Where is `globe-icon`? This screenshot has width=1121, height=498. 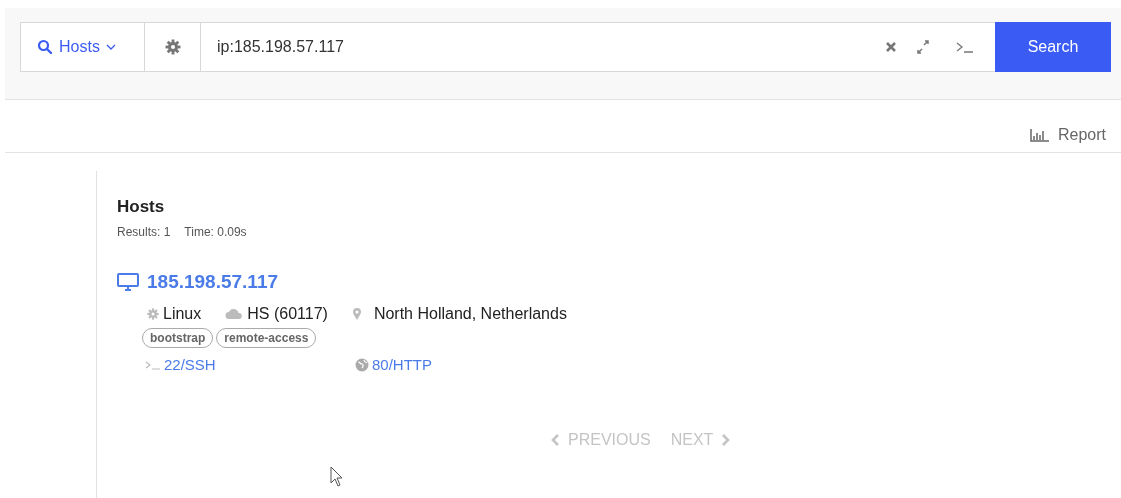
globe-icon is located at coordinates (362, 364).